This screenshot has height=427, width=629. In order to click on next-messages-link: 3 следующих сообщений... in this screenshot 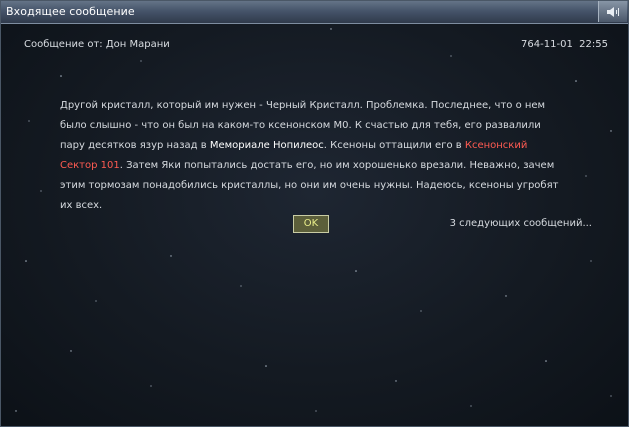, I will do `click(521, 223)`.